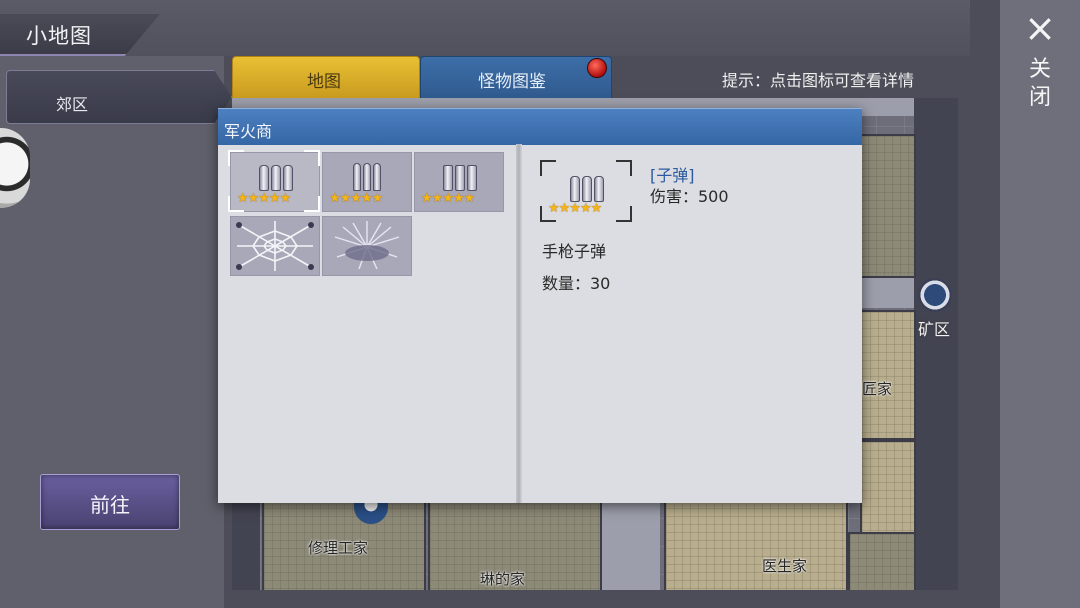 This screenshot has height=608, width=1080. Describe the element at coordinates (72, 104) in the screenshot. I see `area-list-item-label: 郊区` at that location.